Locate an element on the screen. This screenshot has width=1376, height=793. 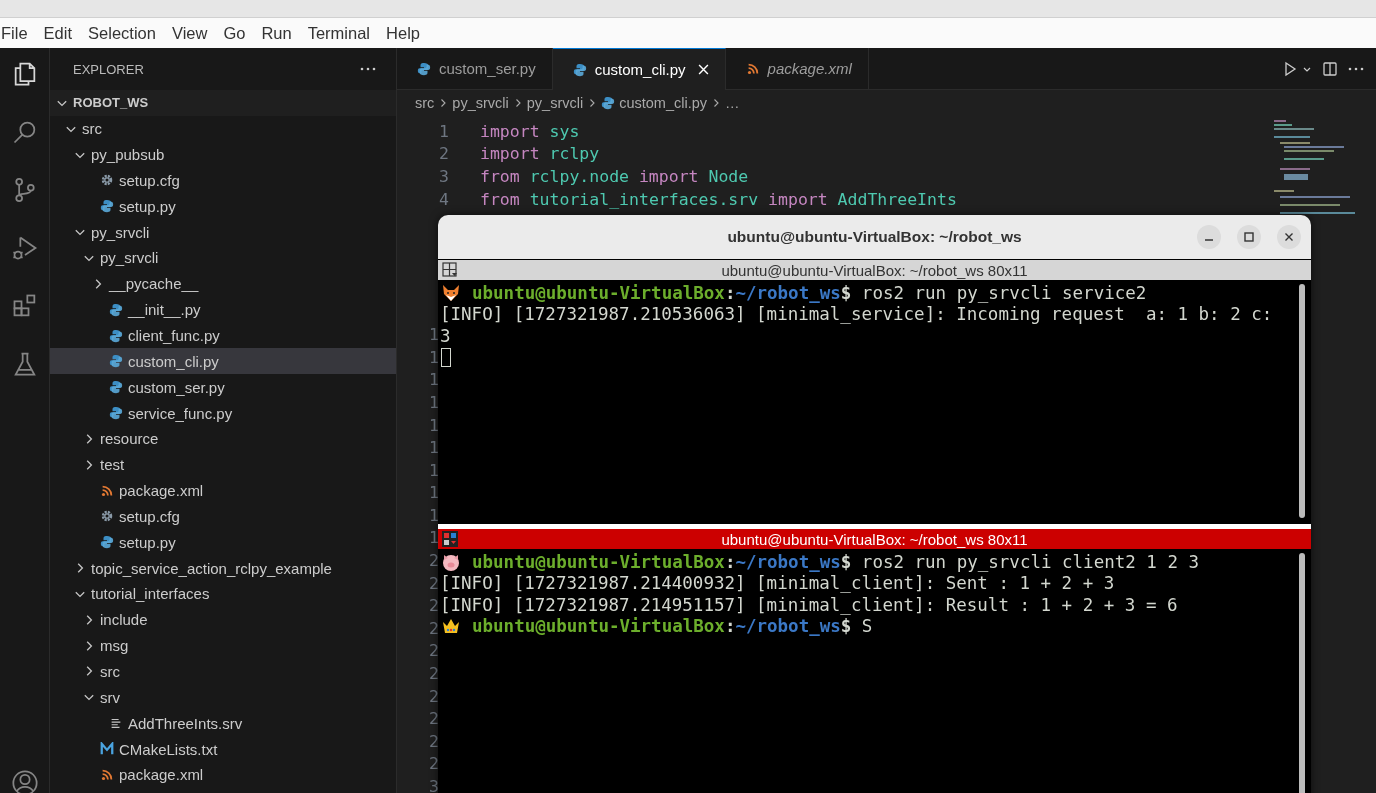
editor-tab: package.xml is located at coordinates (797, 69).